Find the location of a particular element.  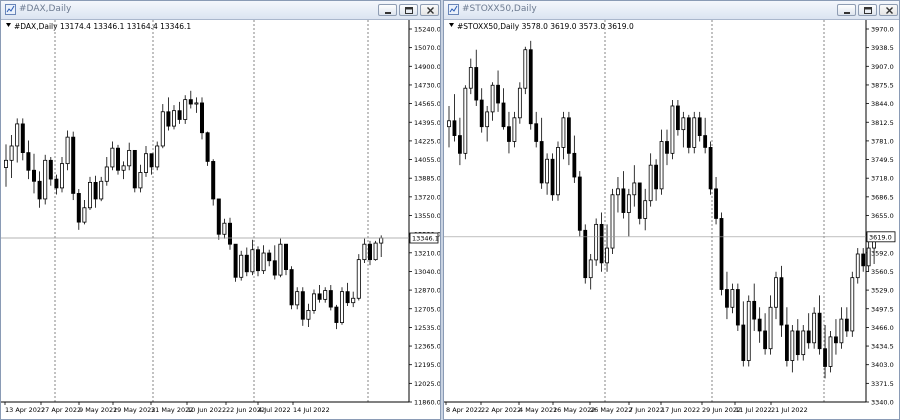

stoxx50-x-tick-label: 22 Apr 2022 is located at coordinates (501, 410).